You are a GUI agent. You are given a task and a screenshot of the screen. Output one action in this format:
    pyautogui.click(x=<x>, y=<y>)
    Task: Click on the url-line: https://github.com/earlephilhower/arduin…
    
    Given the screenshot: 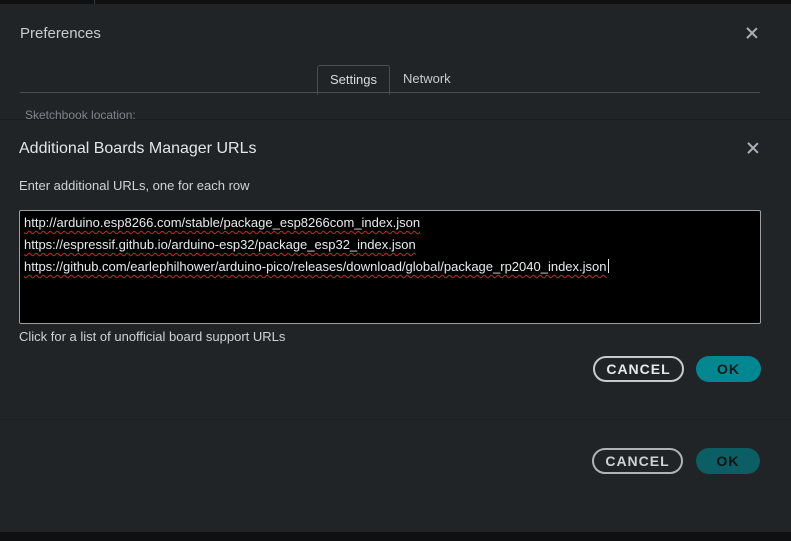 What is the action you would take?
    pyautogui.click(x=390, y=270)
    